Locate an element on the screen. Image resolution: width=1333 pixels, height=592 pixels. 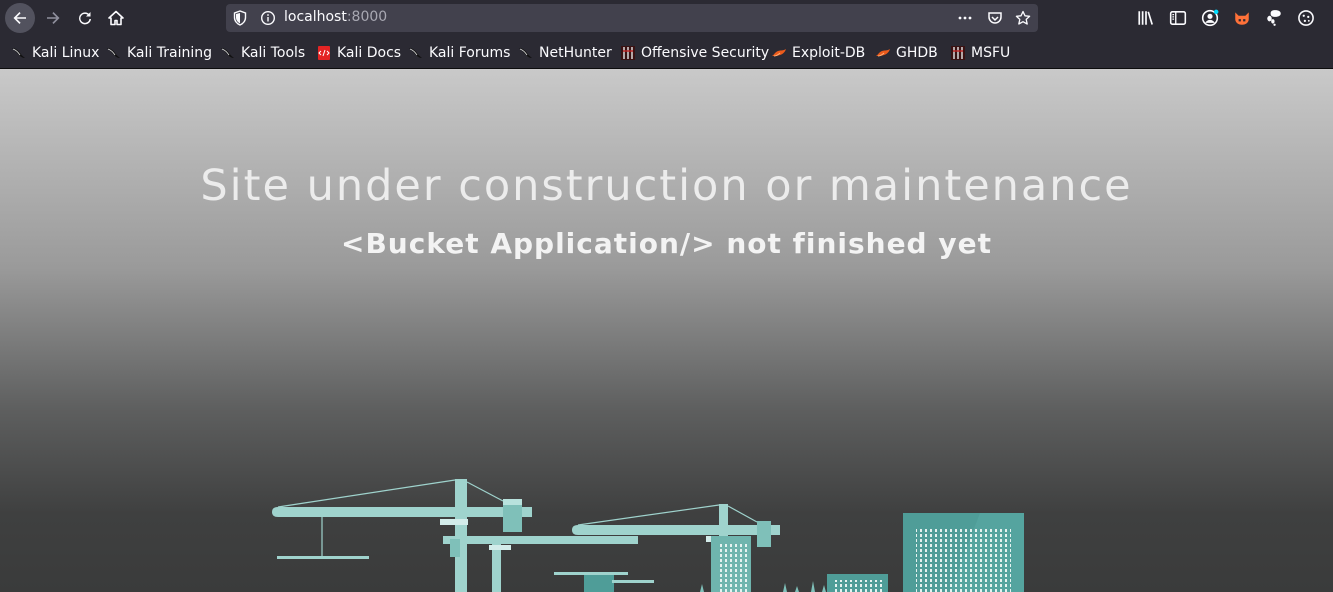
bookmark-label: MSFU is located at coordinates (991, 53).